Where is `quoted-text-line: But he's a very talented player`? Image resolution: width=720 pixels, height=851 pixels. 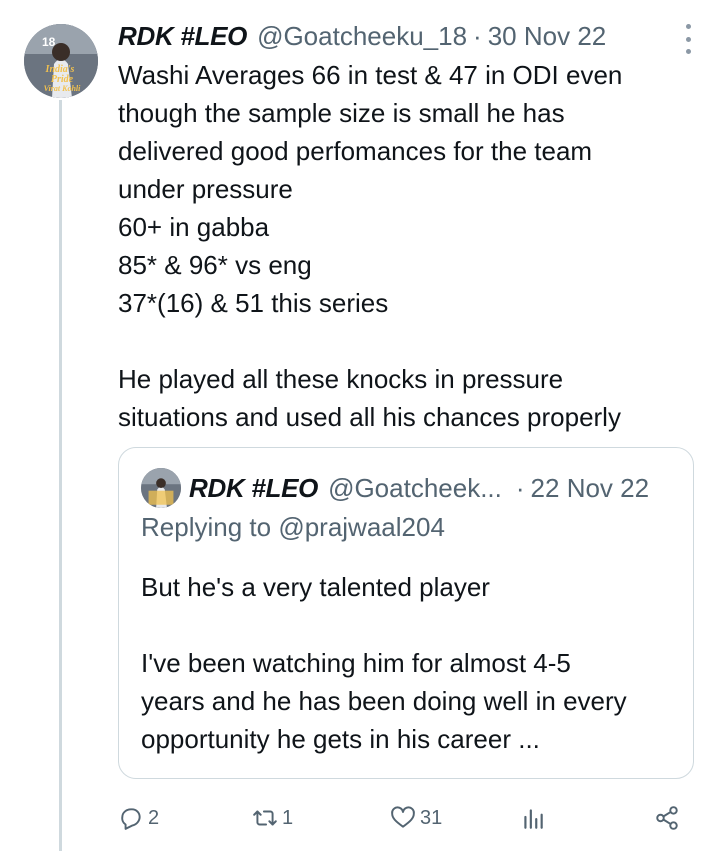
quoted-text-line: But he's a very talented player is located at coordinates (315, 587).